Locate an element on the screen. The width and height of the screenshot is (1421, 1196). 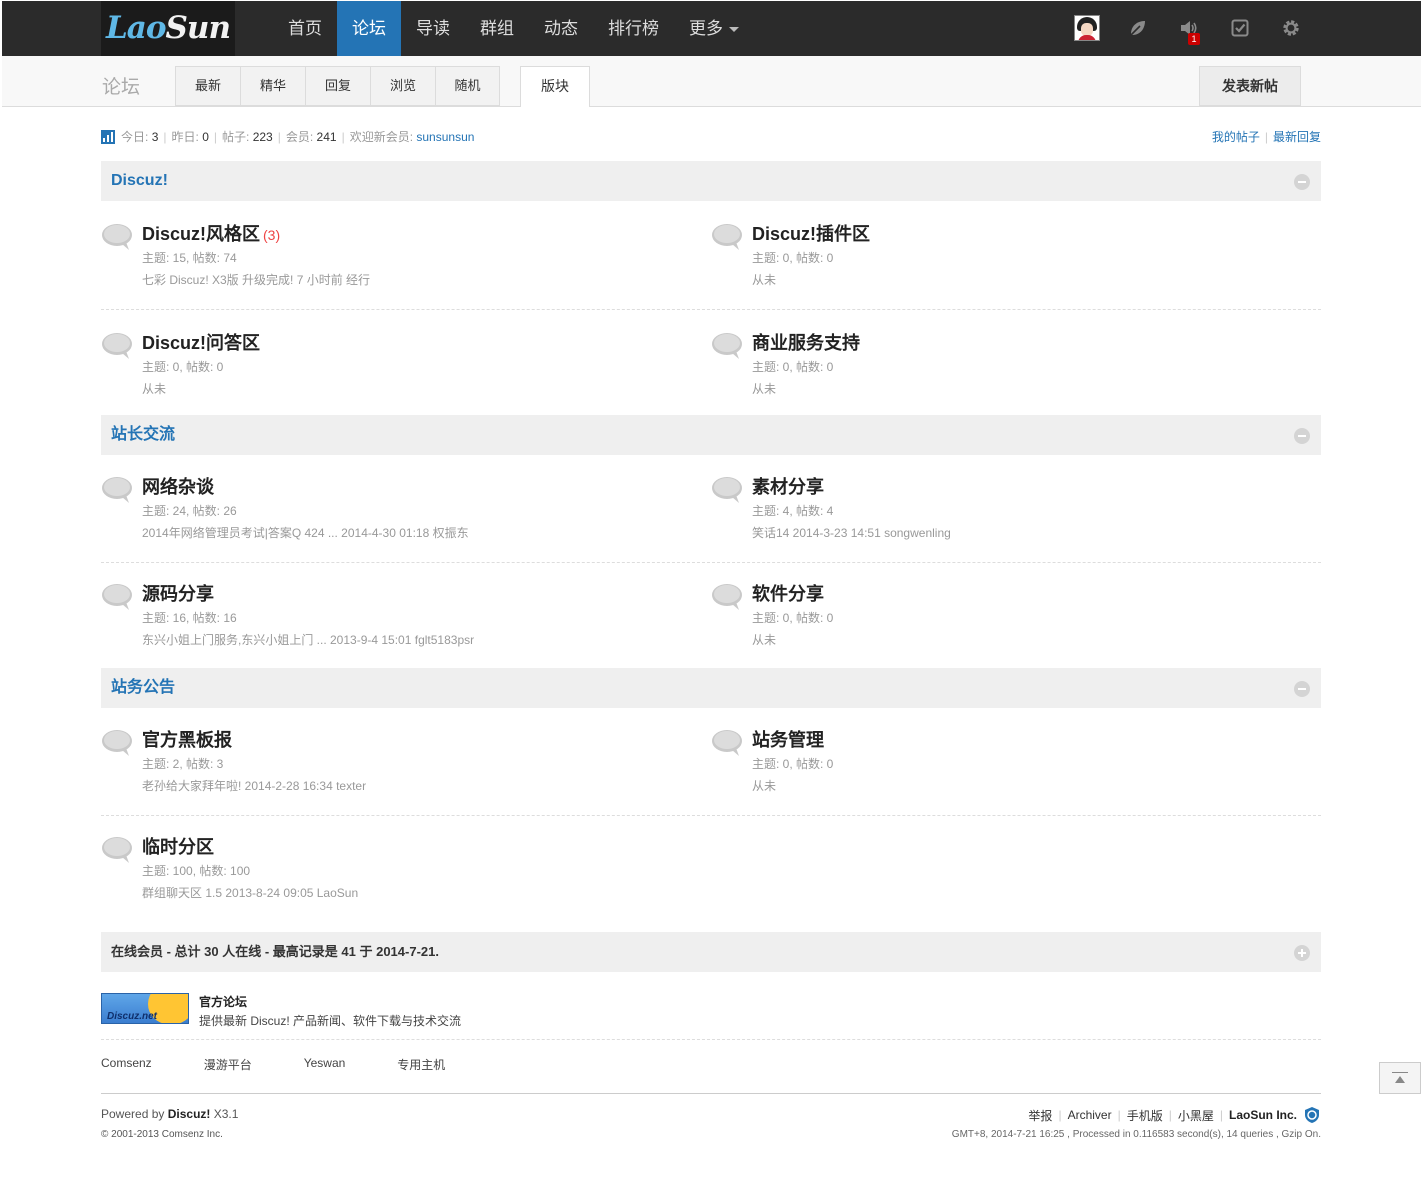
forum-stats-text: 主题: 2, 帖数: 3 is located at coordinates (183, 764).